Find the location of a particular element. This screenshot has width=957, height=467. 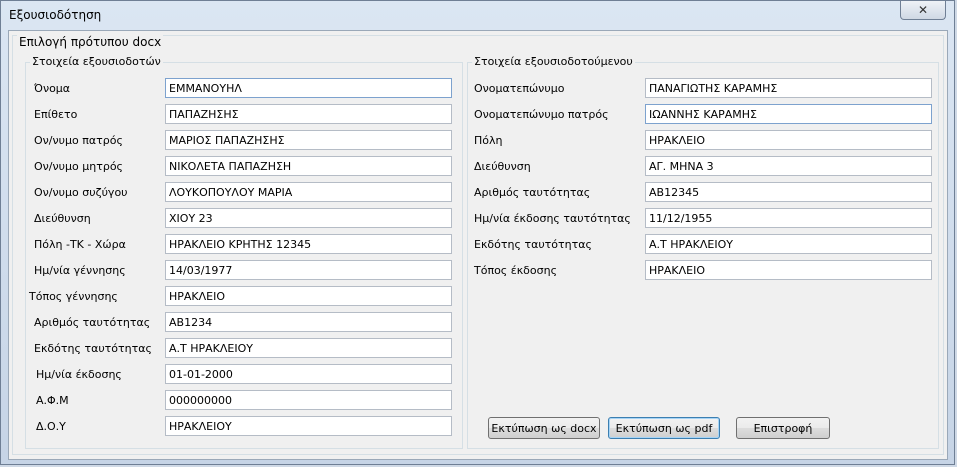

grantee-issue-place-field: ΗΡΑΚΛΕΙΟ is located at coordinates (788, 270).